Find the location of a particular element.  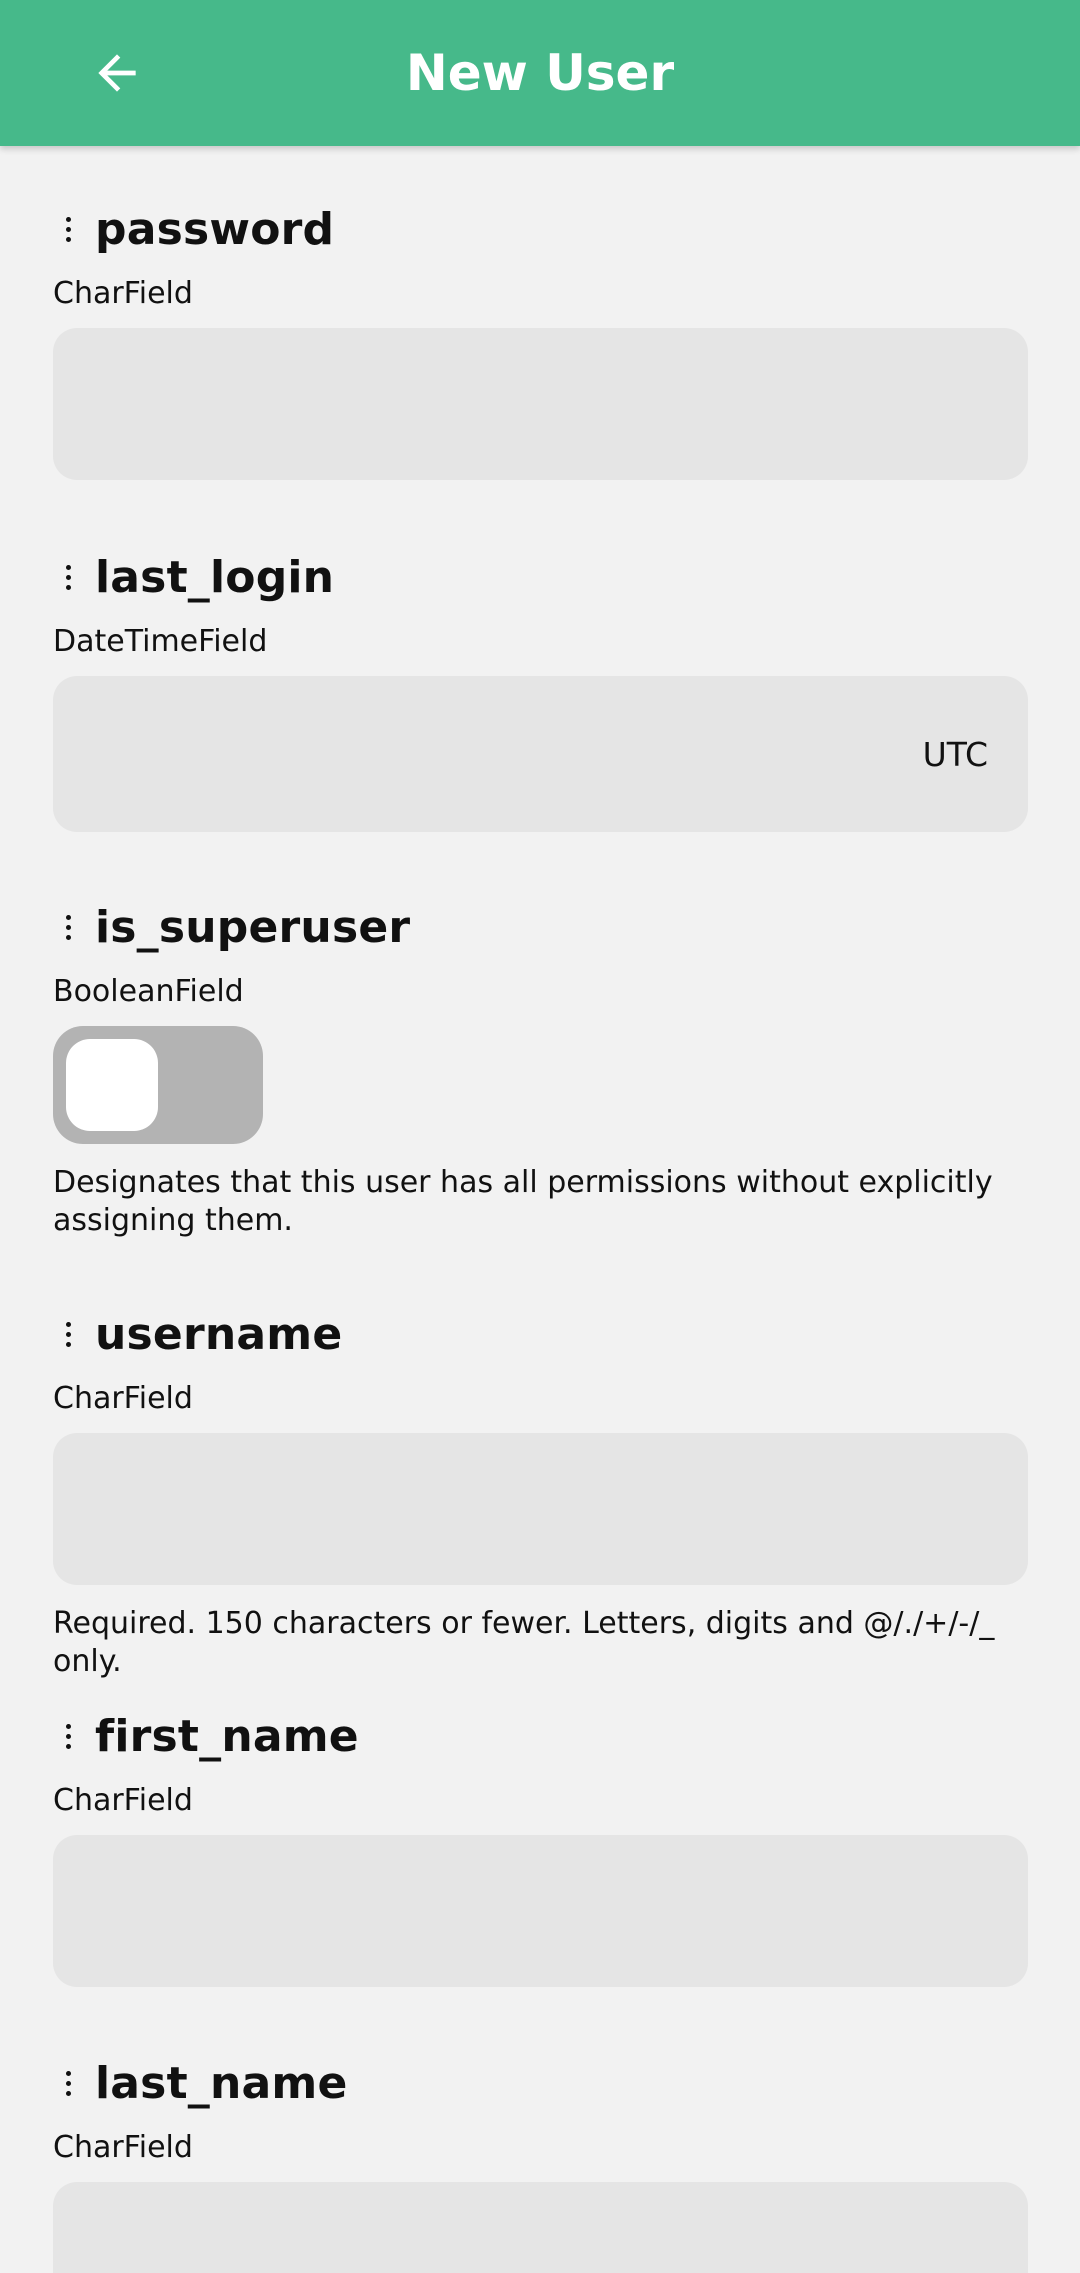

field-header: username is located at coordinates (540, 1334).